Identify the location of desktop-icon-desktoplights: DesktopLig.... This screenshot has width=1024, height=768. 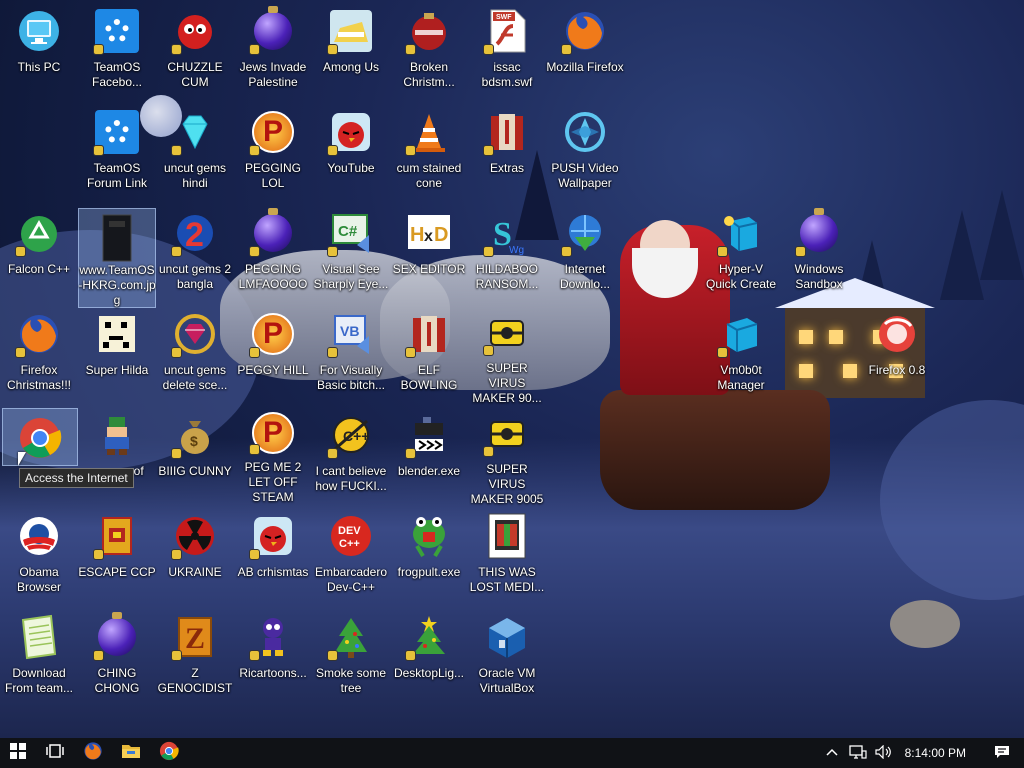
(429, 656).